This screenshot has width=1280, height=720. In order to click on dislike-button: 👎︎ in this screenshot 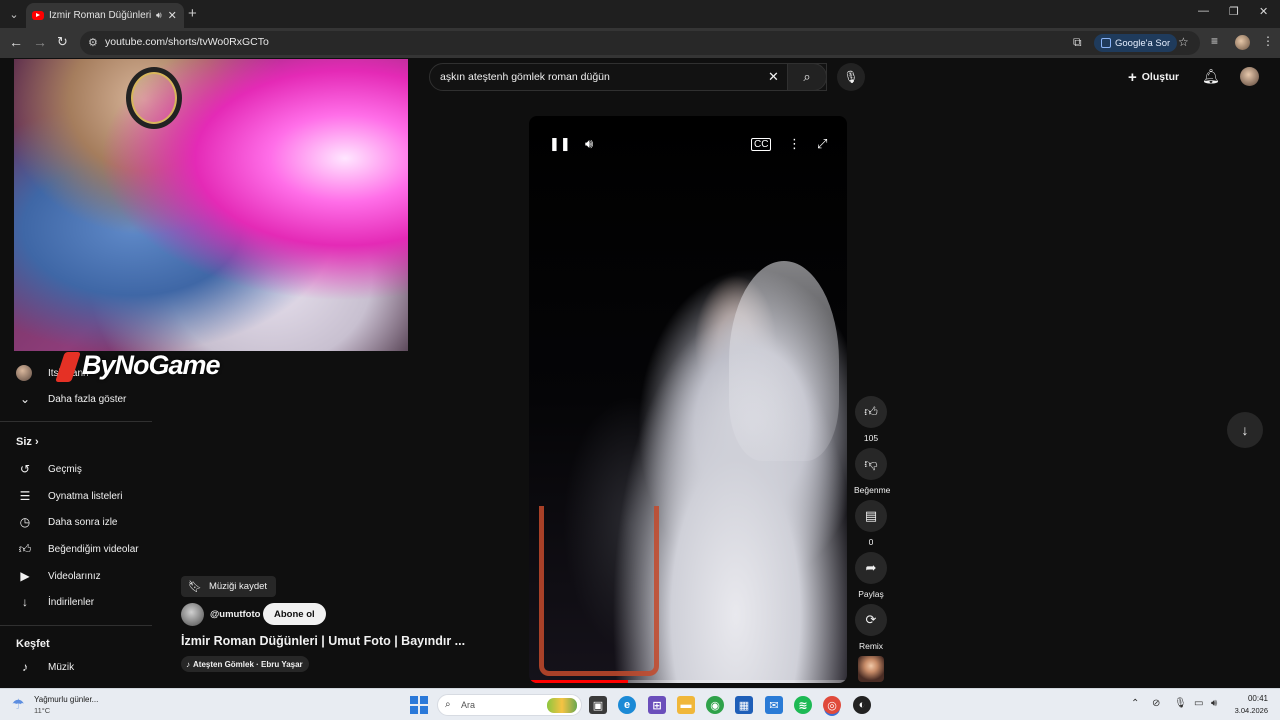, I will do `click(871, 464)`.